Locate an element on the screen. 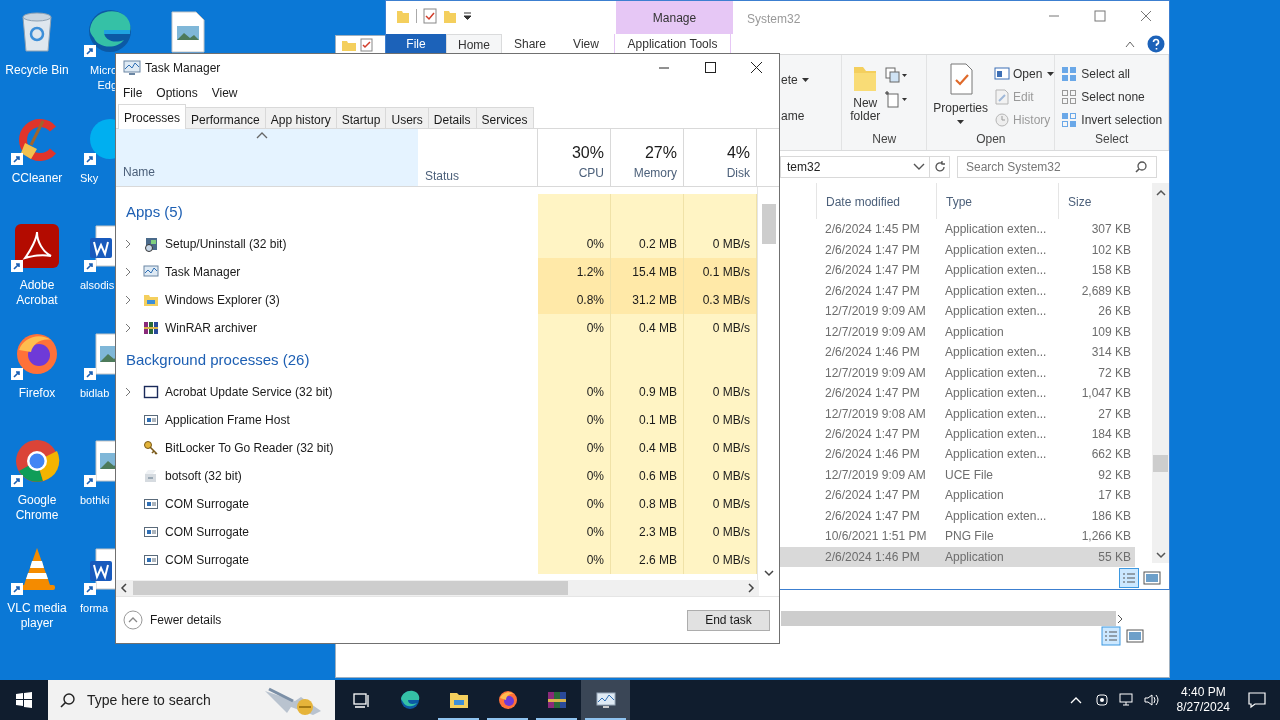 The width and height of the screenshot is (1280, 720). icon-label: forma is located at coordinates (94, 608).